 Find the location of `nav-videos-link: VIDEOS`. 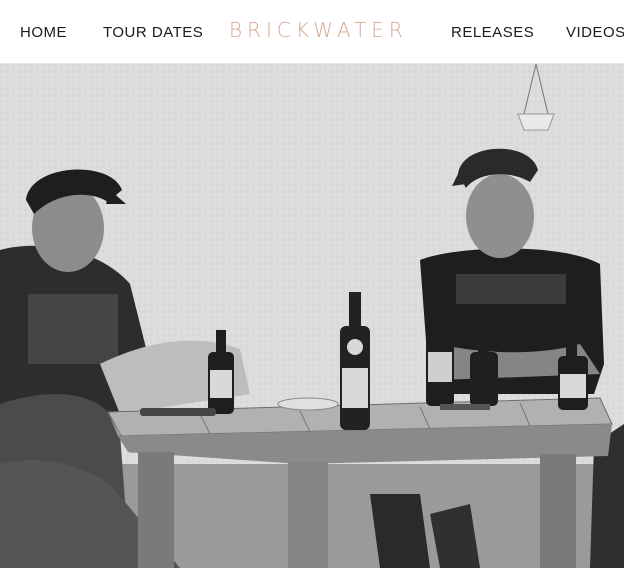

nav-videos-link: VIDEOS is located at coordinates (595, 32).